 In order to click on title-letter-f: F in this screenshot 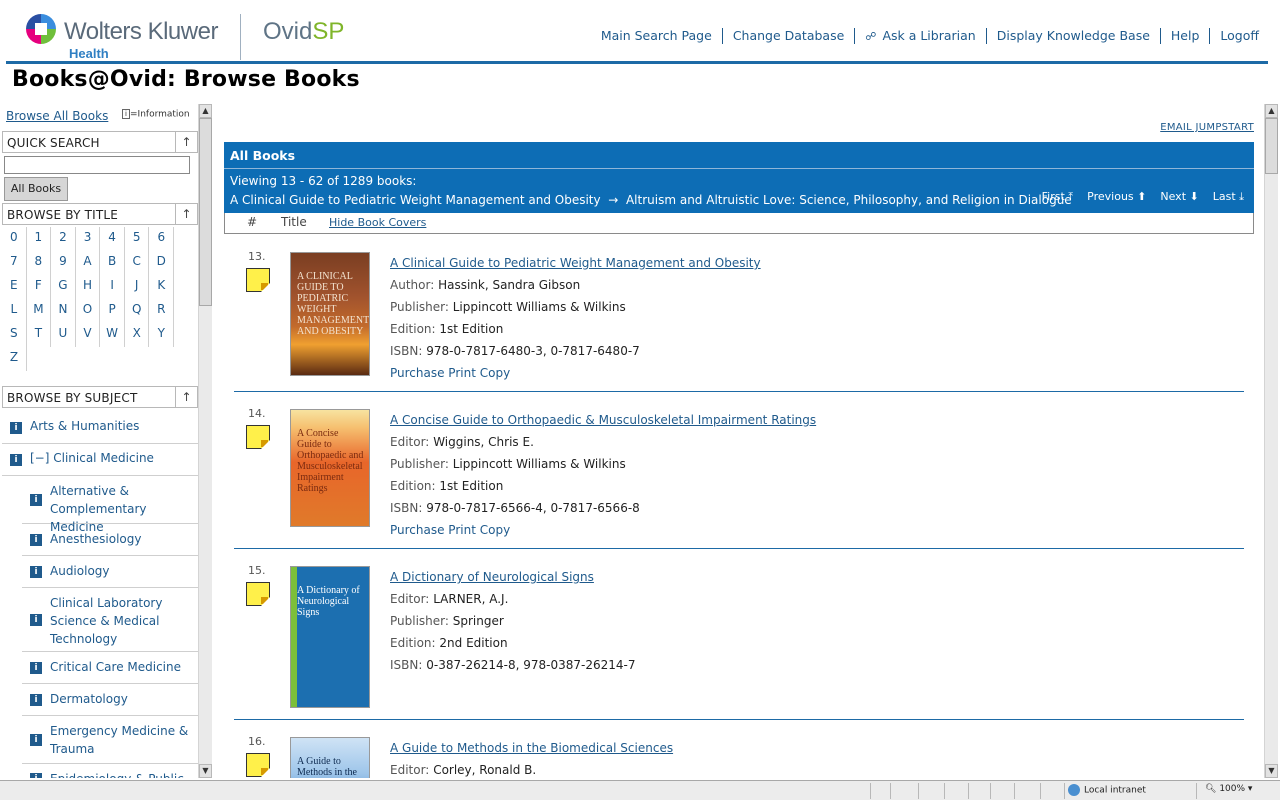, I will do `click(39, 287)`.